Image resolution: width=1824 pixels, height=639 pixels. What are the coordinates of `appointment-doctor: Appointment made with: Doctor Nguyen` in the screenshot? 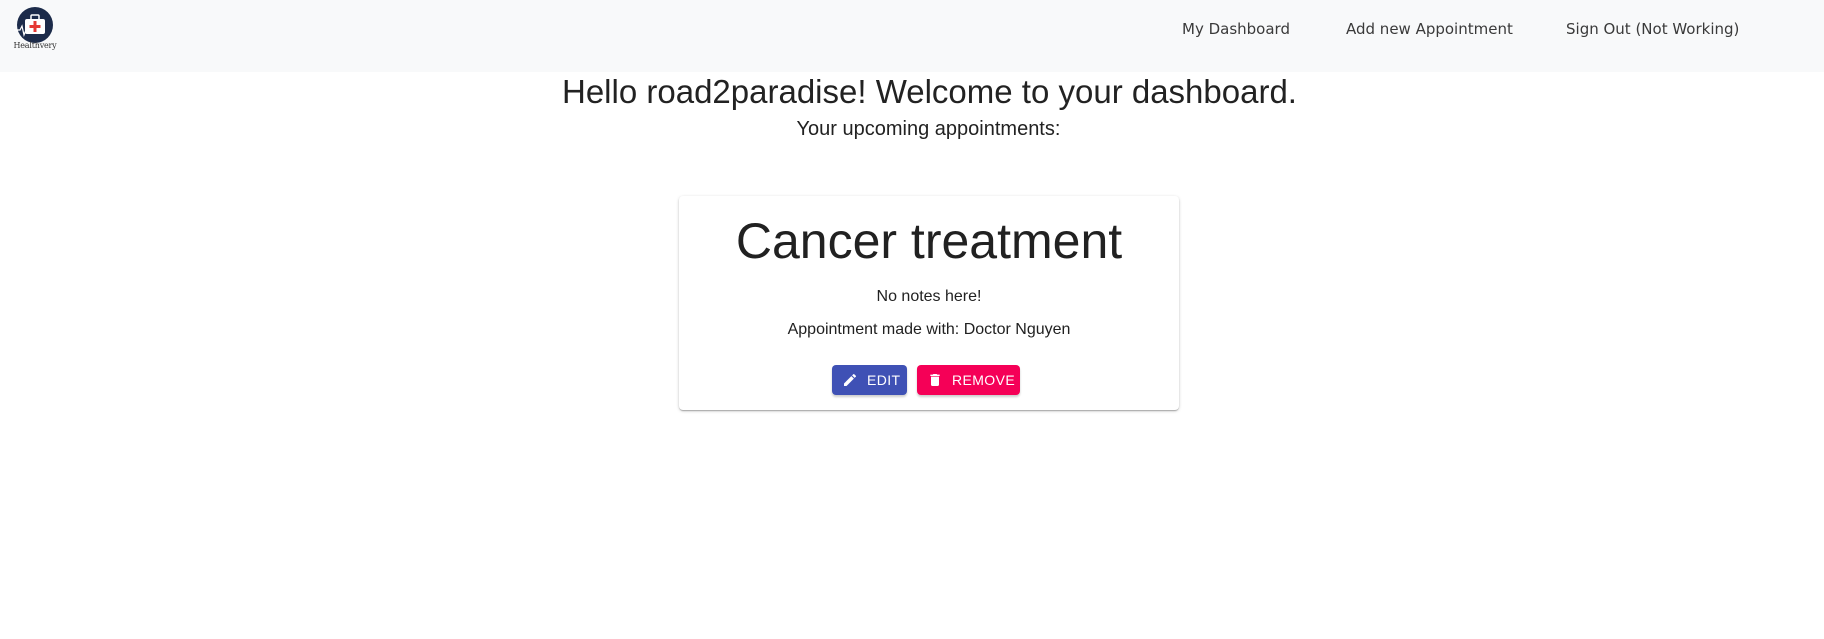 It's located at (929, 329).